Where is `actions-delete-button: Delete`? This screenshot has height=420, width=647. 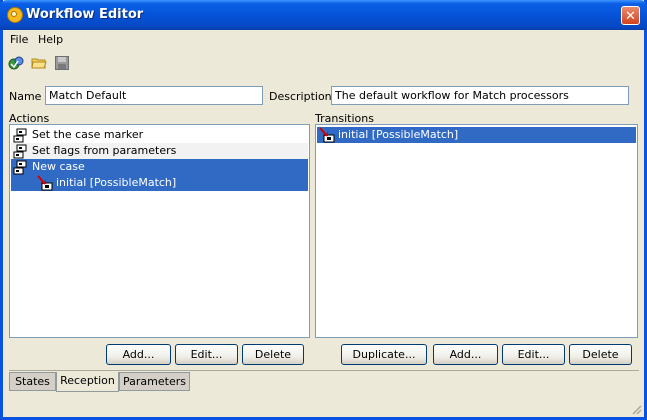 actions-delete-button: Delete is located at coordinates (273, 354).